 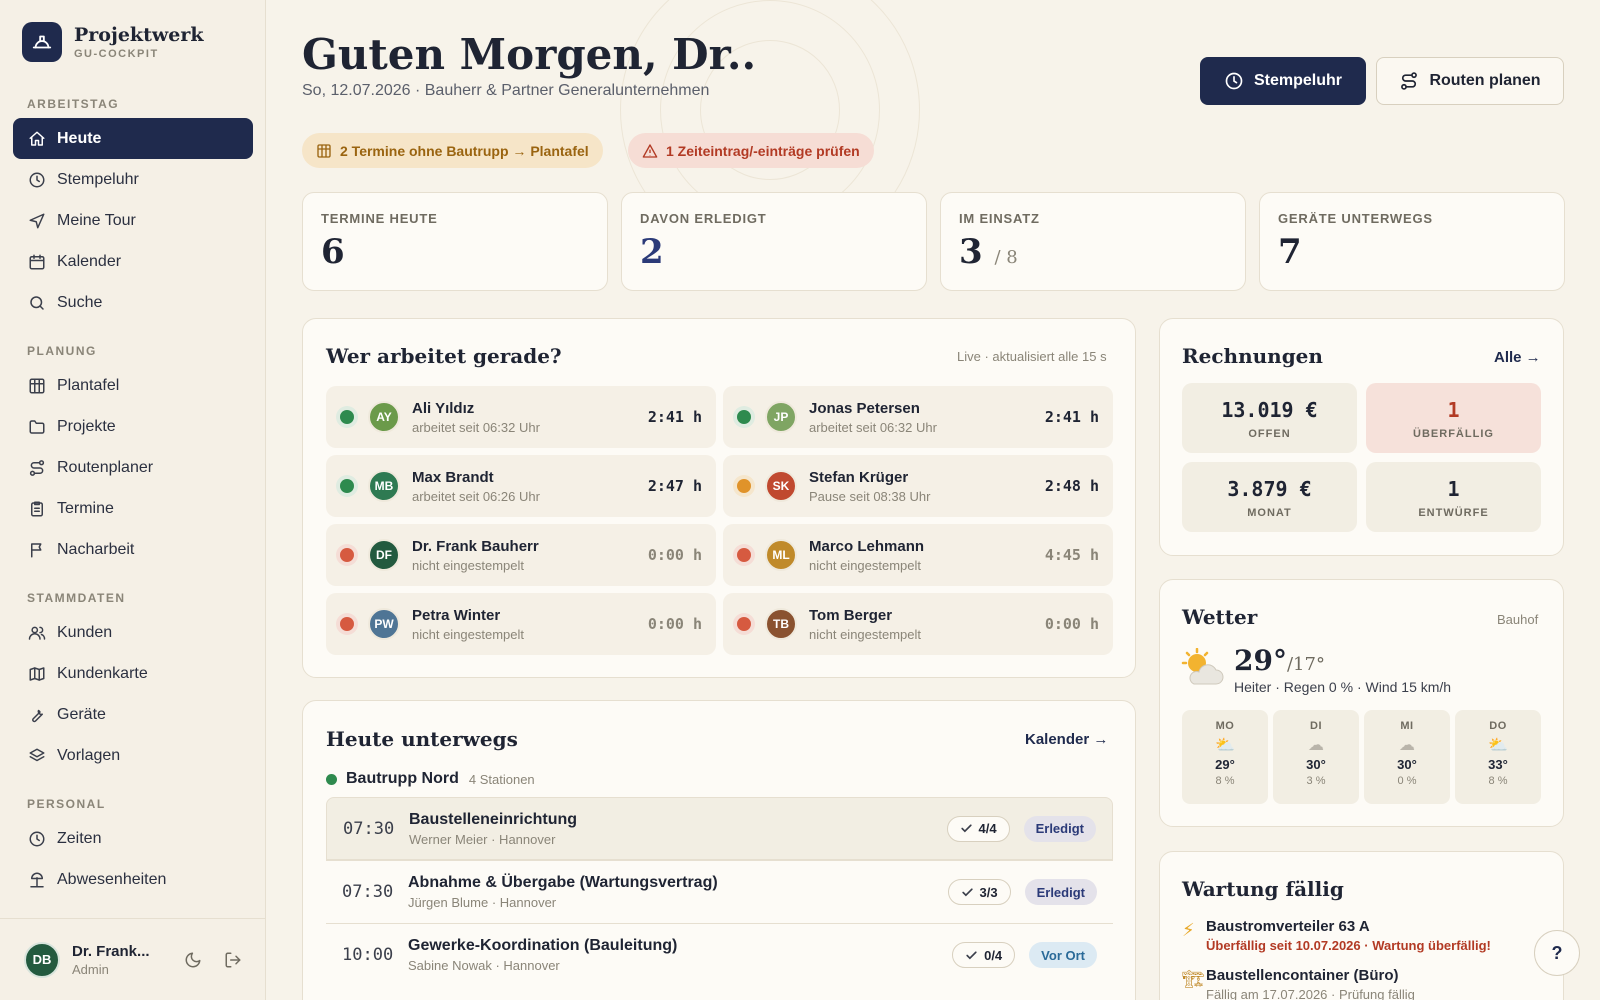 I want to click on stop-time: 07:30, so click(x=368, y=892).